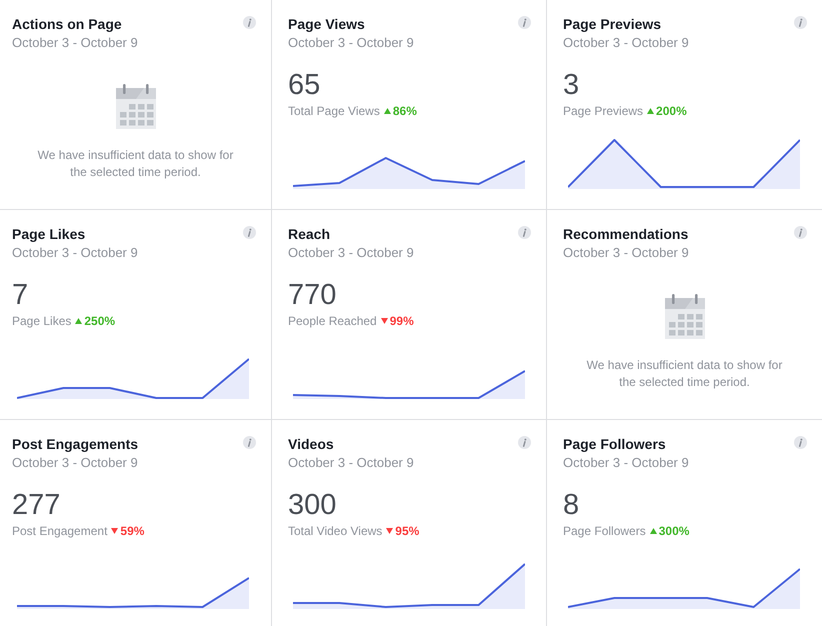 Image resolution: width=822 pixels, height=626 pixels. What do you see at coordinates (132, 531) in the screenshot?
I see `change-percent: 59%` at bounding box center [132, 531].